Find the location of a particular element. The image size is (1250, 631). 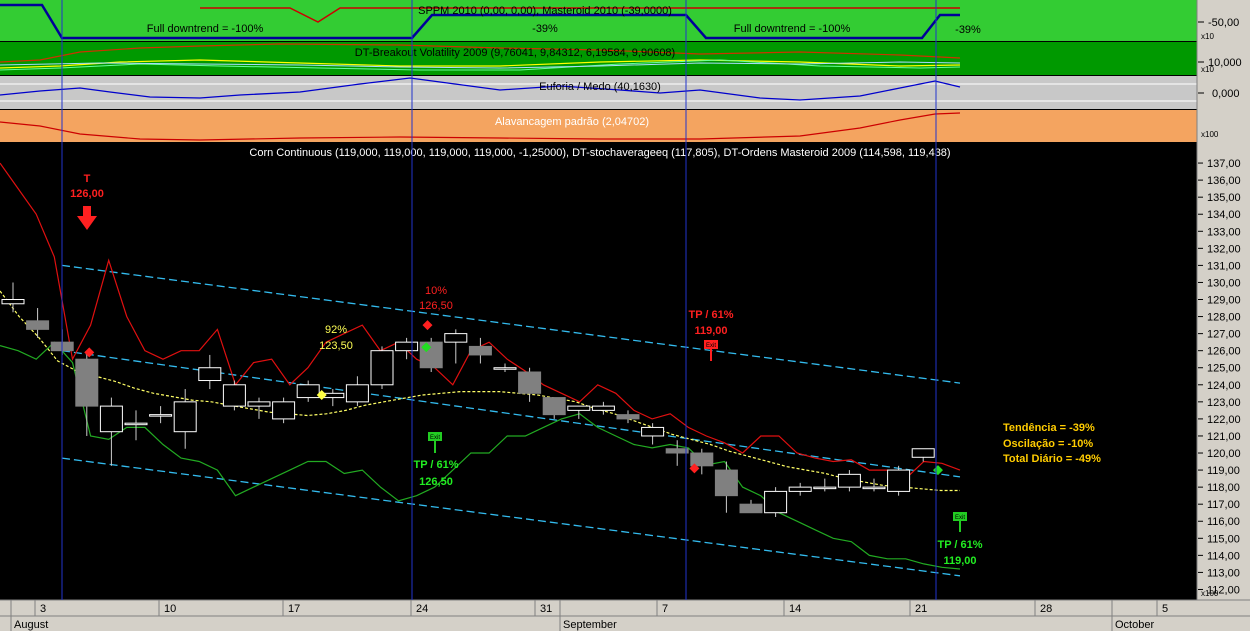

sppm-axis-value: -50,00 is located at coordinates (1223, 23).